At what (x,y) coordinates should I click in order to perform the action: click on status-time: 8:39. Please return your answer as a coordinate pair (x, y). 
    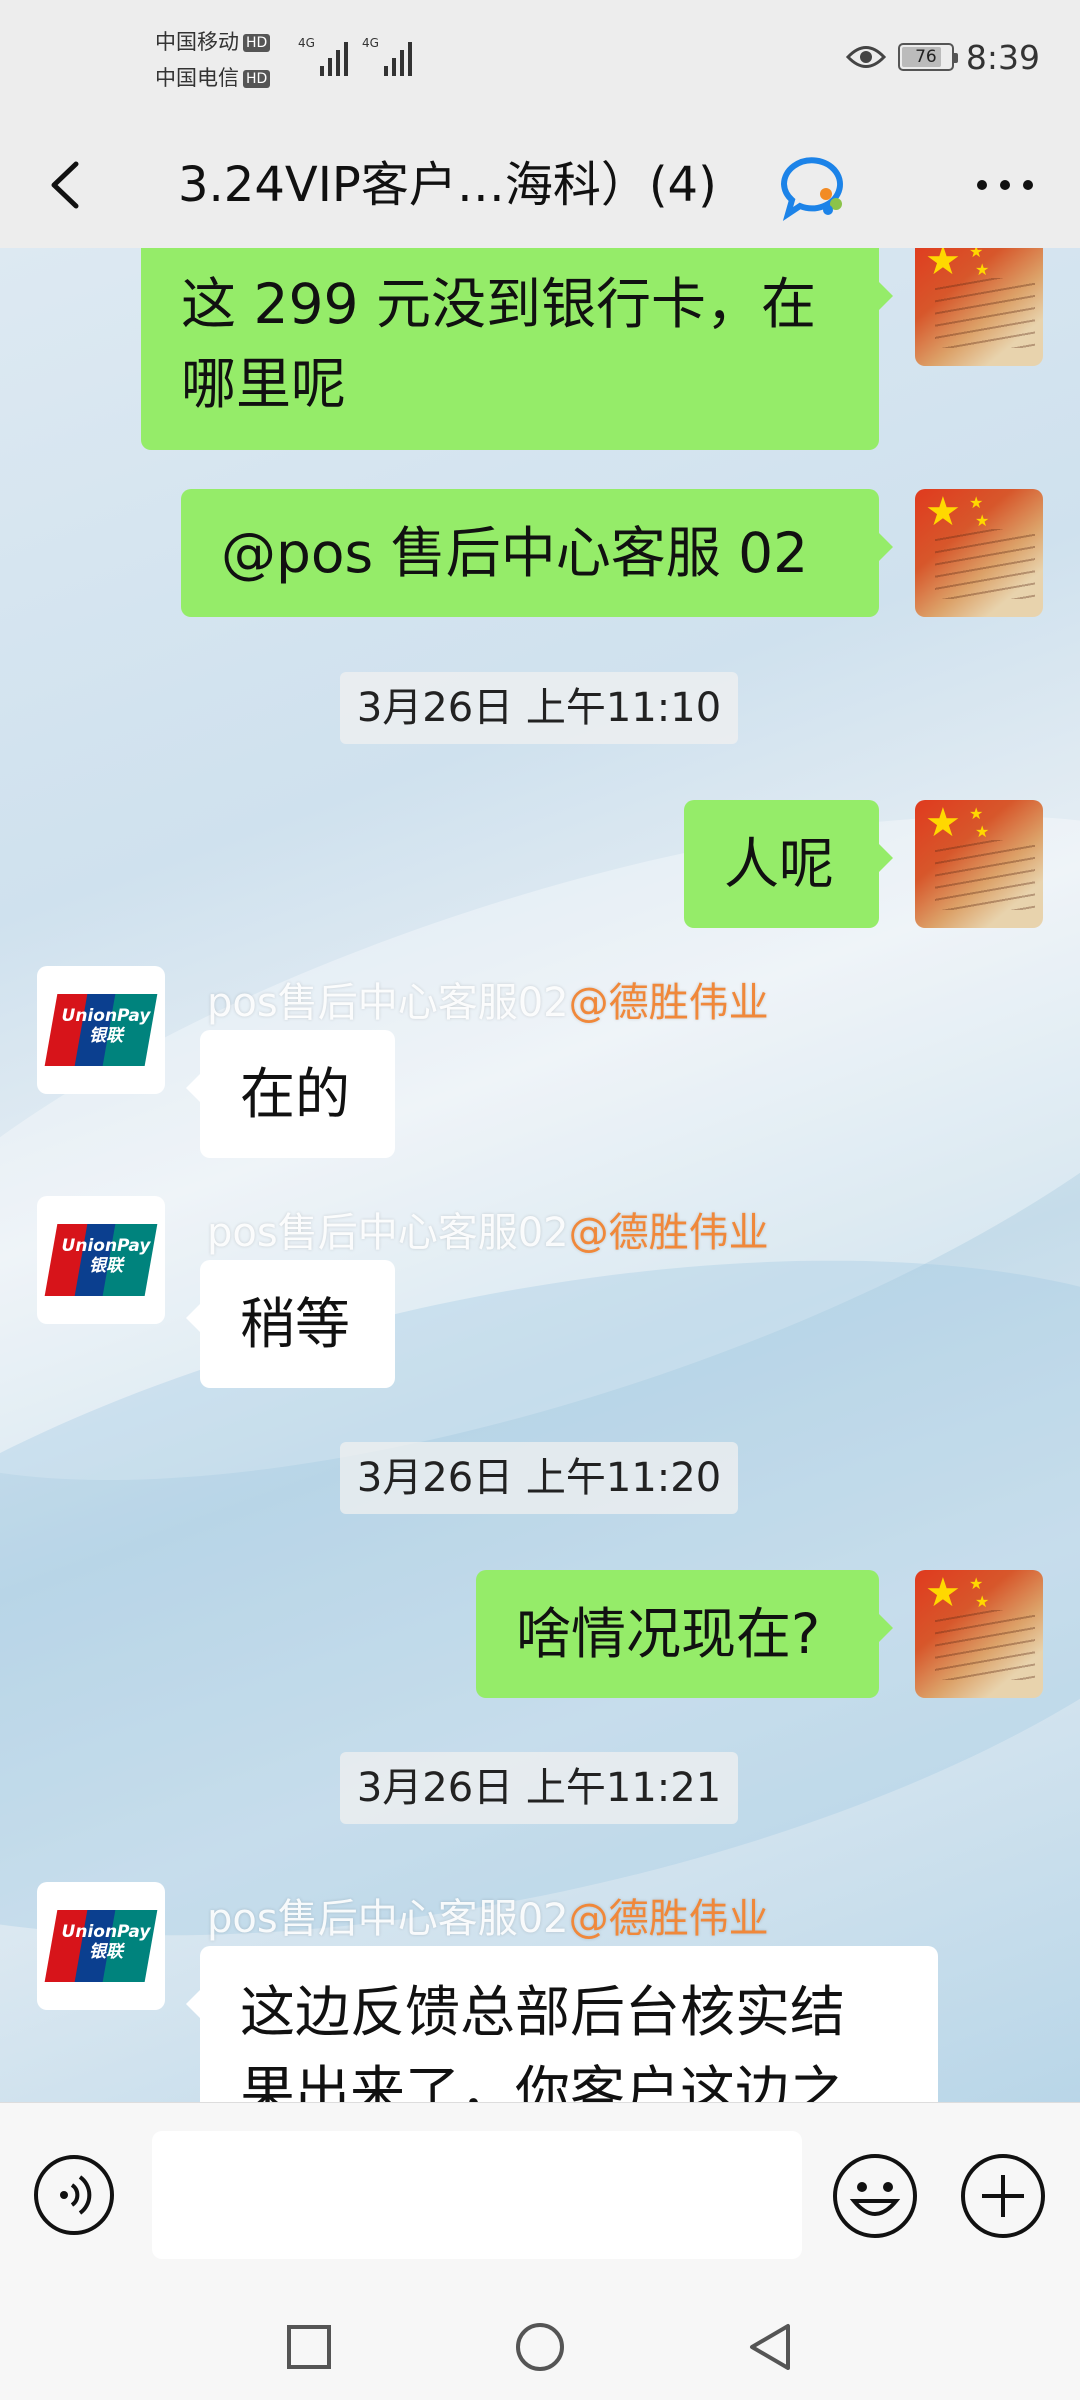
    Looking at the image, I should click on (1002, 57).